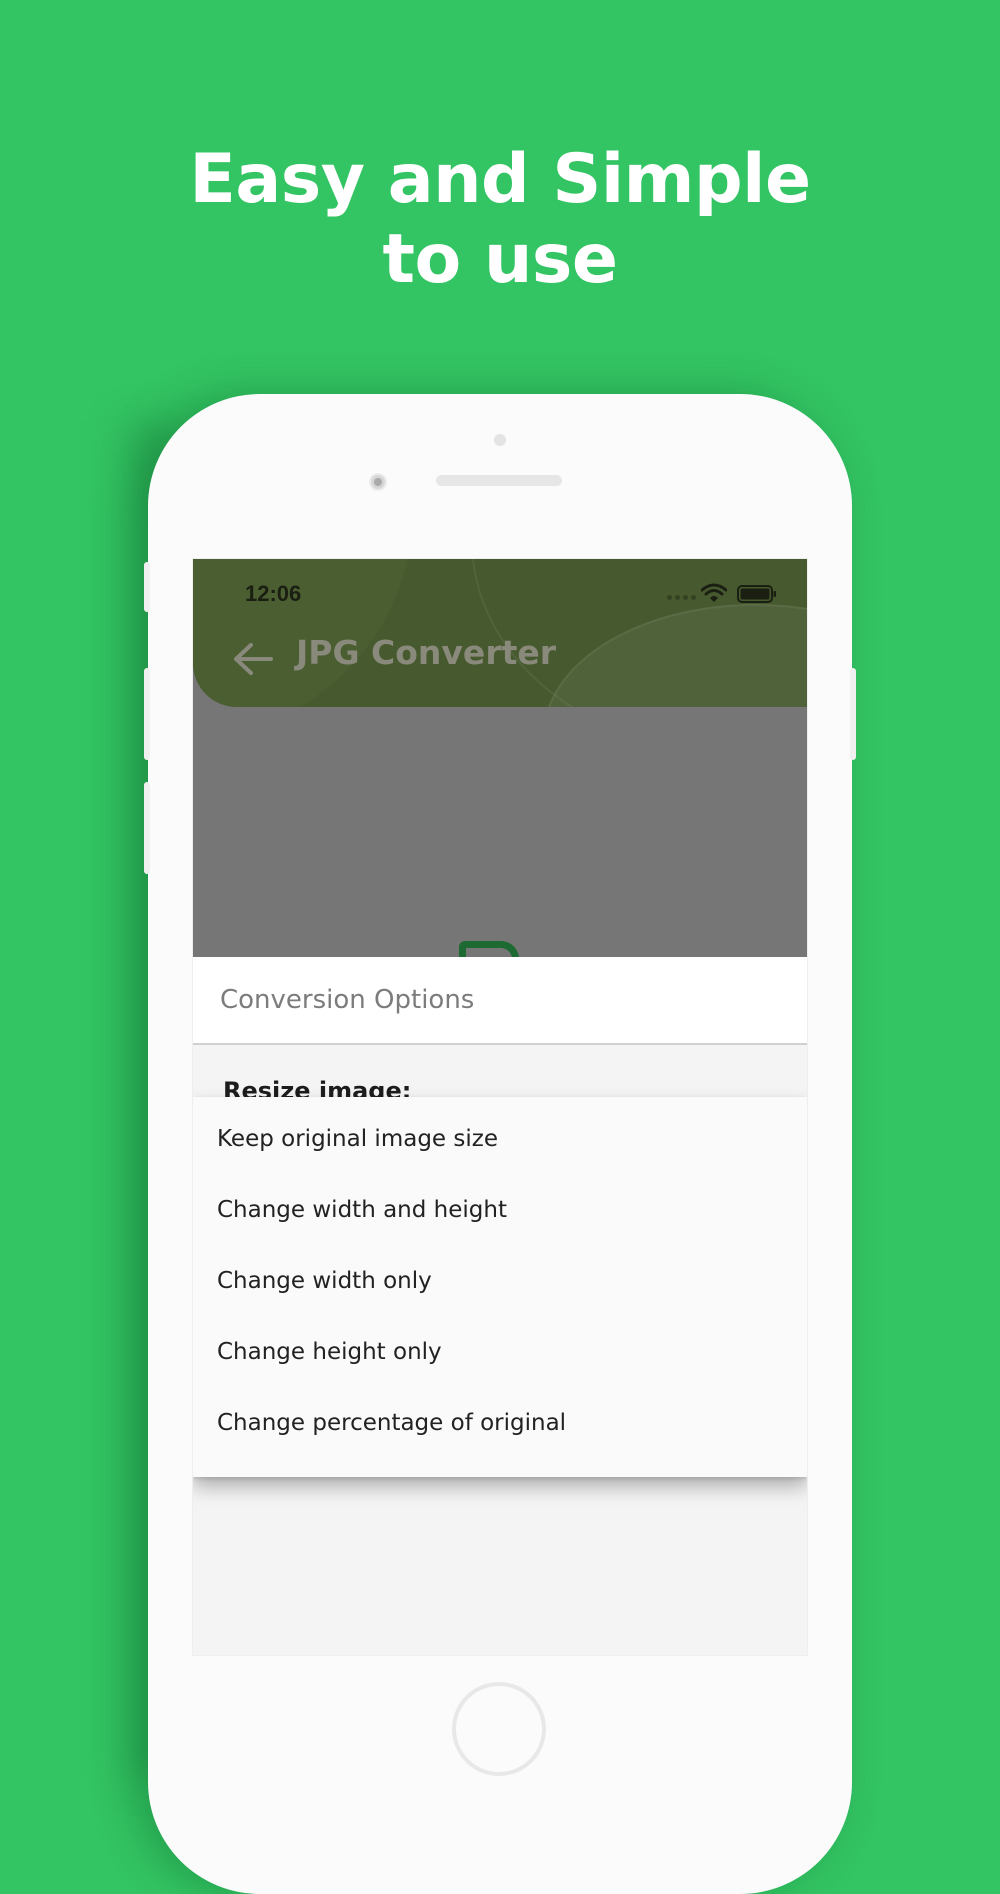 Image resolution: width=1000 pixels, height=1894 pixels. Describe the element at coordinates (500, 259) in the screenshot. I see `headline-line-2: to use` at that location.